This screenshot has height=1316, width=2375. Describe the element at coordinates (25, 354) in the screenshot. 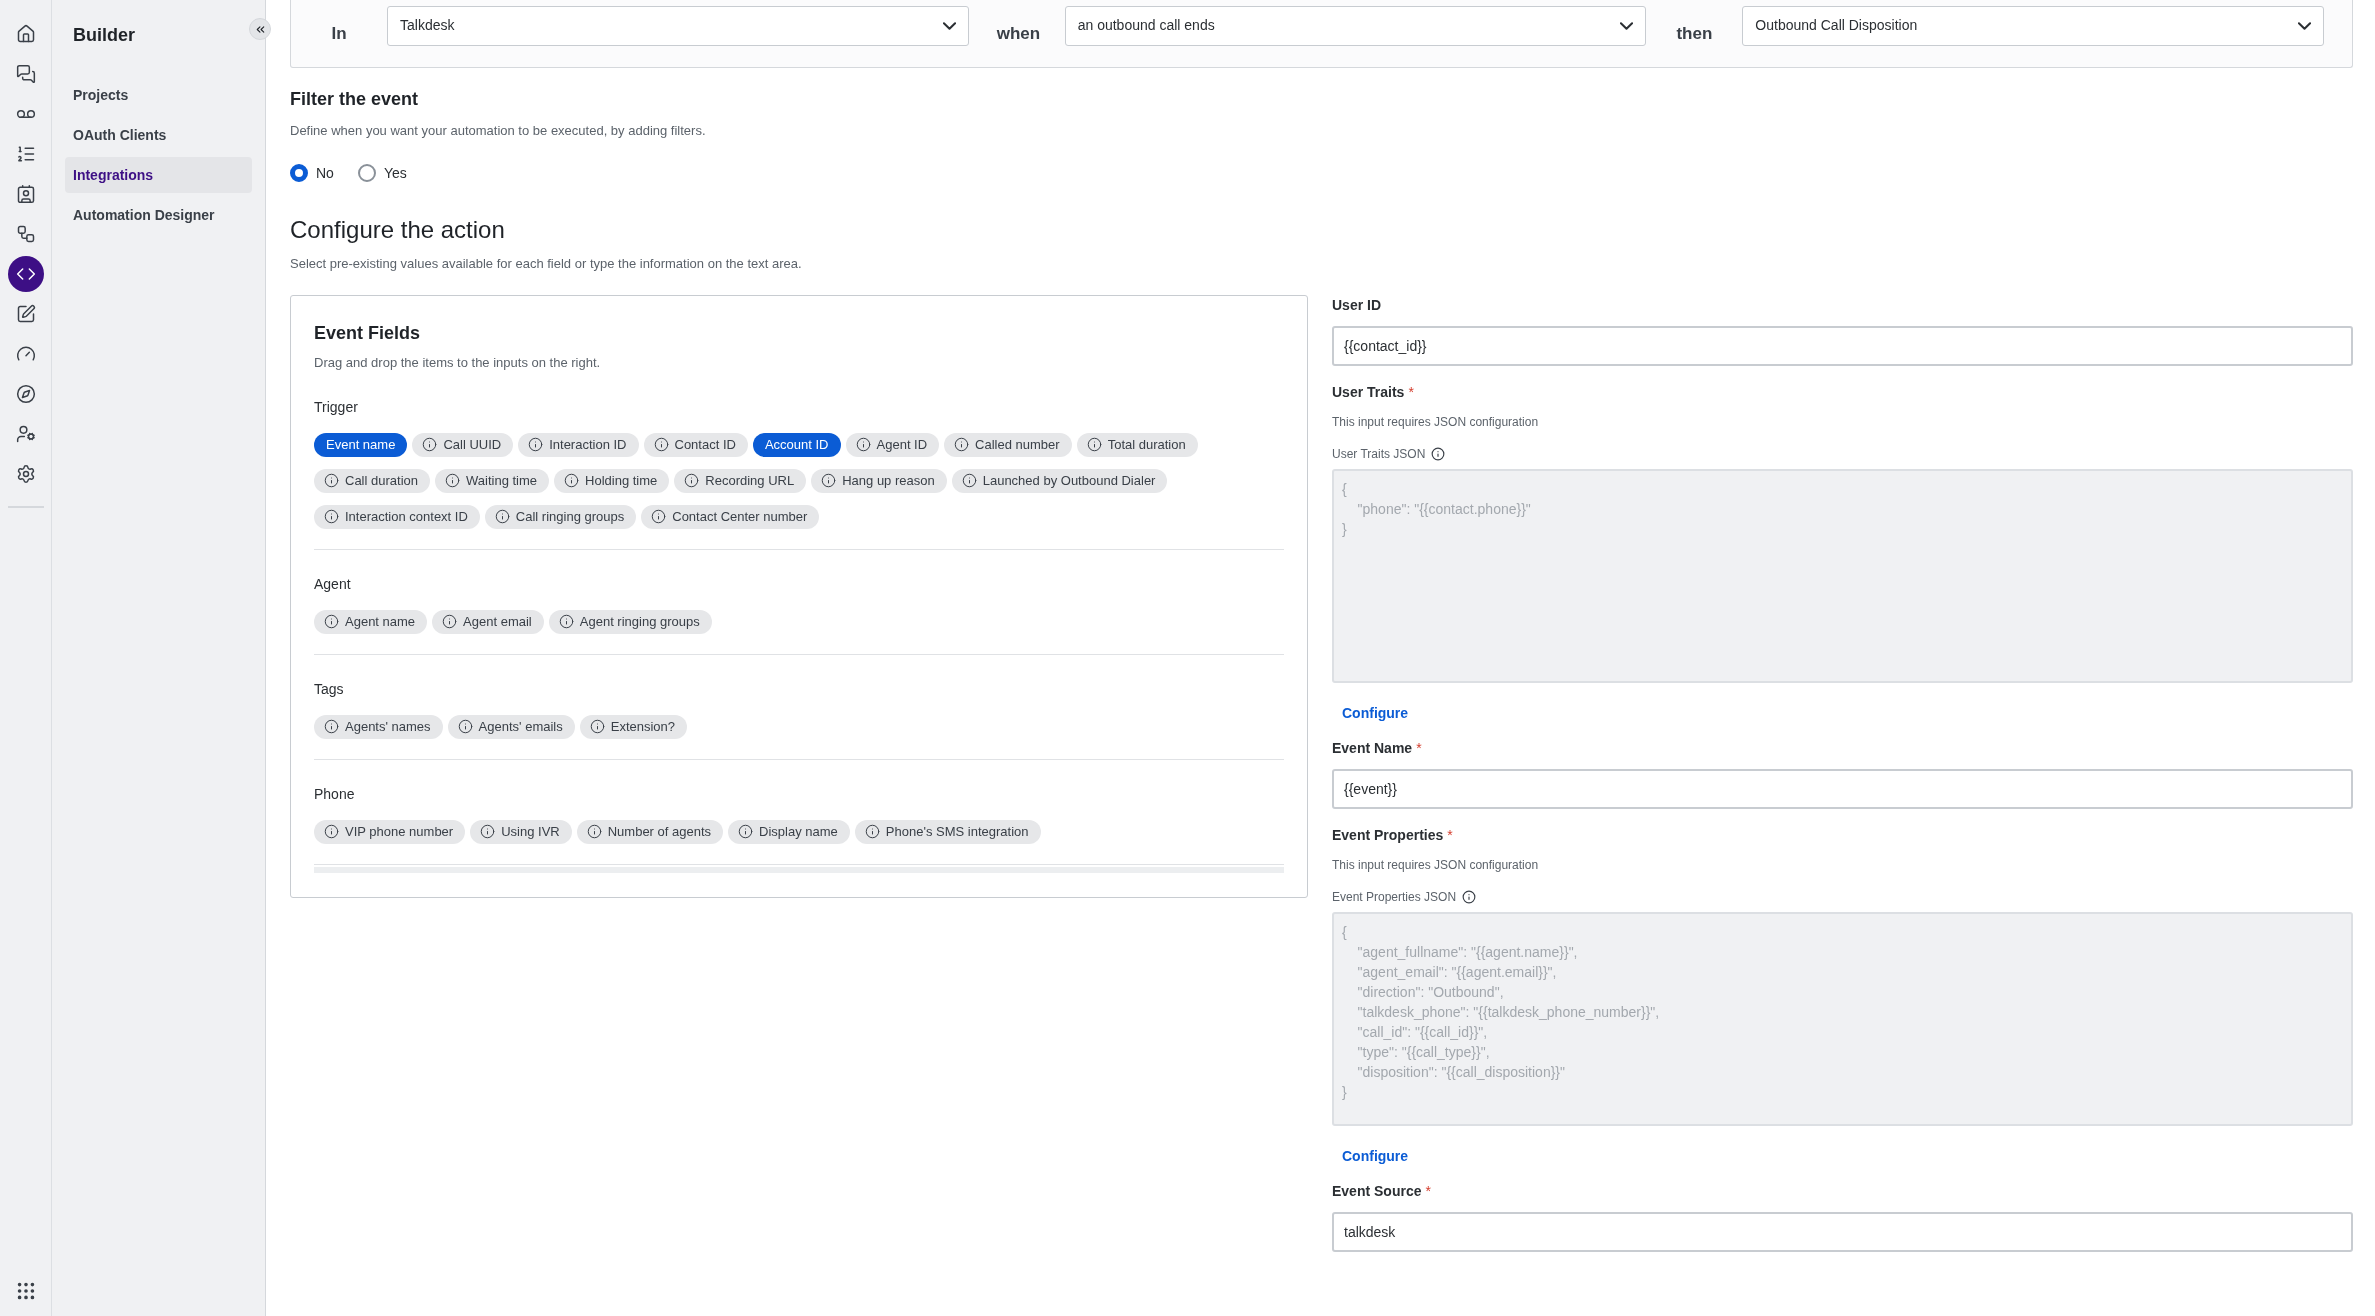

I see `gauge-icon` at that location.